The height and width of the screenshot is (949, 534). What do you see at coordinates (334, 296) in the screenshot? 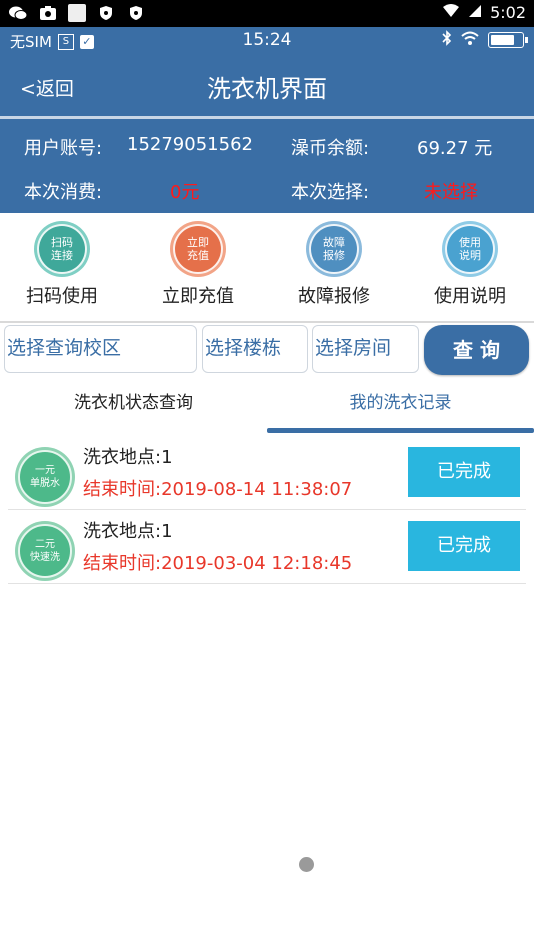
I see `repair-report-label: 故障报修` at bounding box center [334, 296].